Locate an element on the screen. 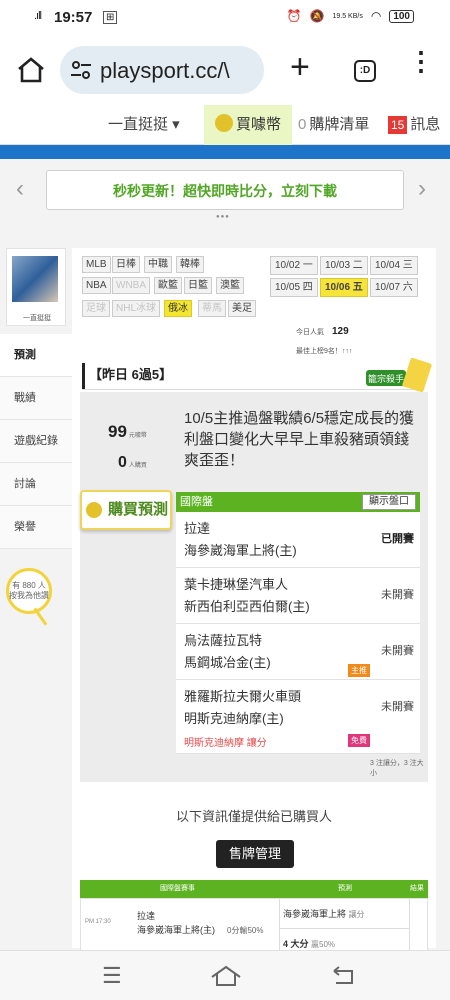  price-unit: 元噱幣 is located at coordinates (137, 436).